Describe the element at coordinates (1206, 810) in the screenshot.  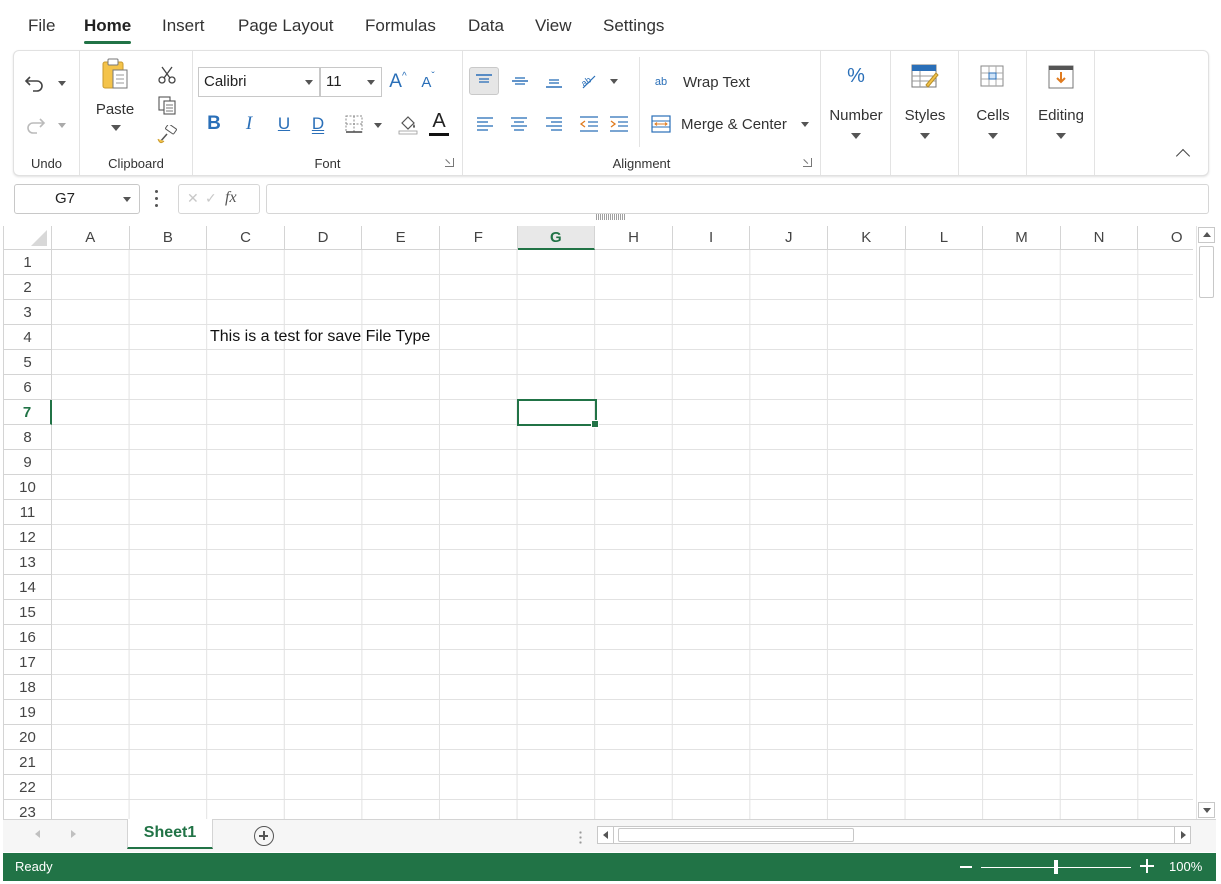
I see `scroll-down-button` at that location.